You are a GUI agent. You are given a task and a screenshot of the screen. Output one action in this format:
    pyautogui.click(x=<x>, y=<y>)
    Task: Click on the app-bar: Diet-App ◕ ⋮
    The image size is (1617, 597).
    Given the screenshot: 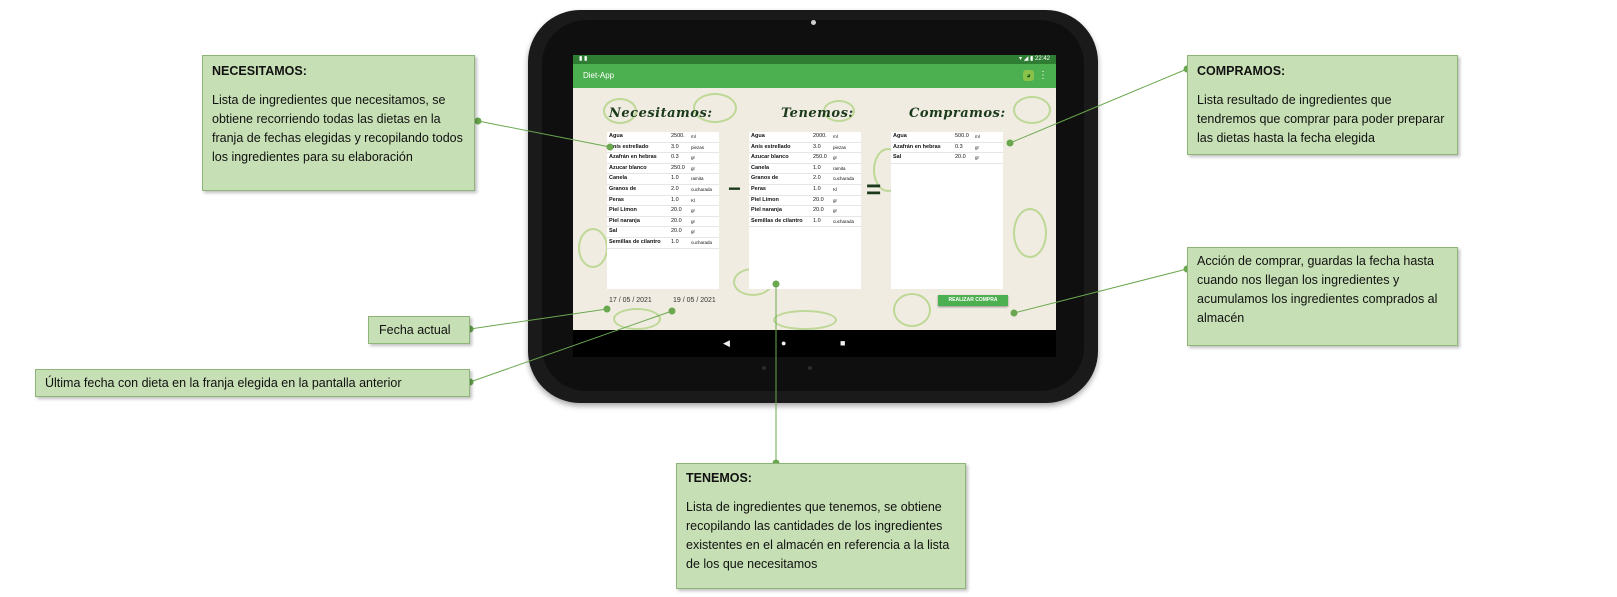 What is the action you would take?
    pyautogui.click(x=814, y=76)
    